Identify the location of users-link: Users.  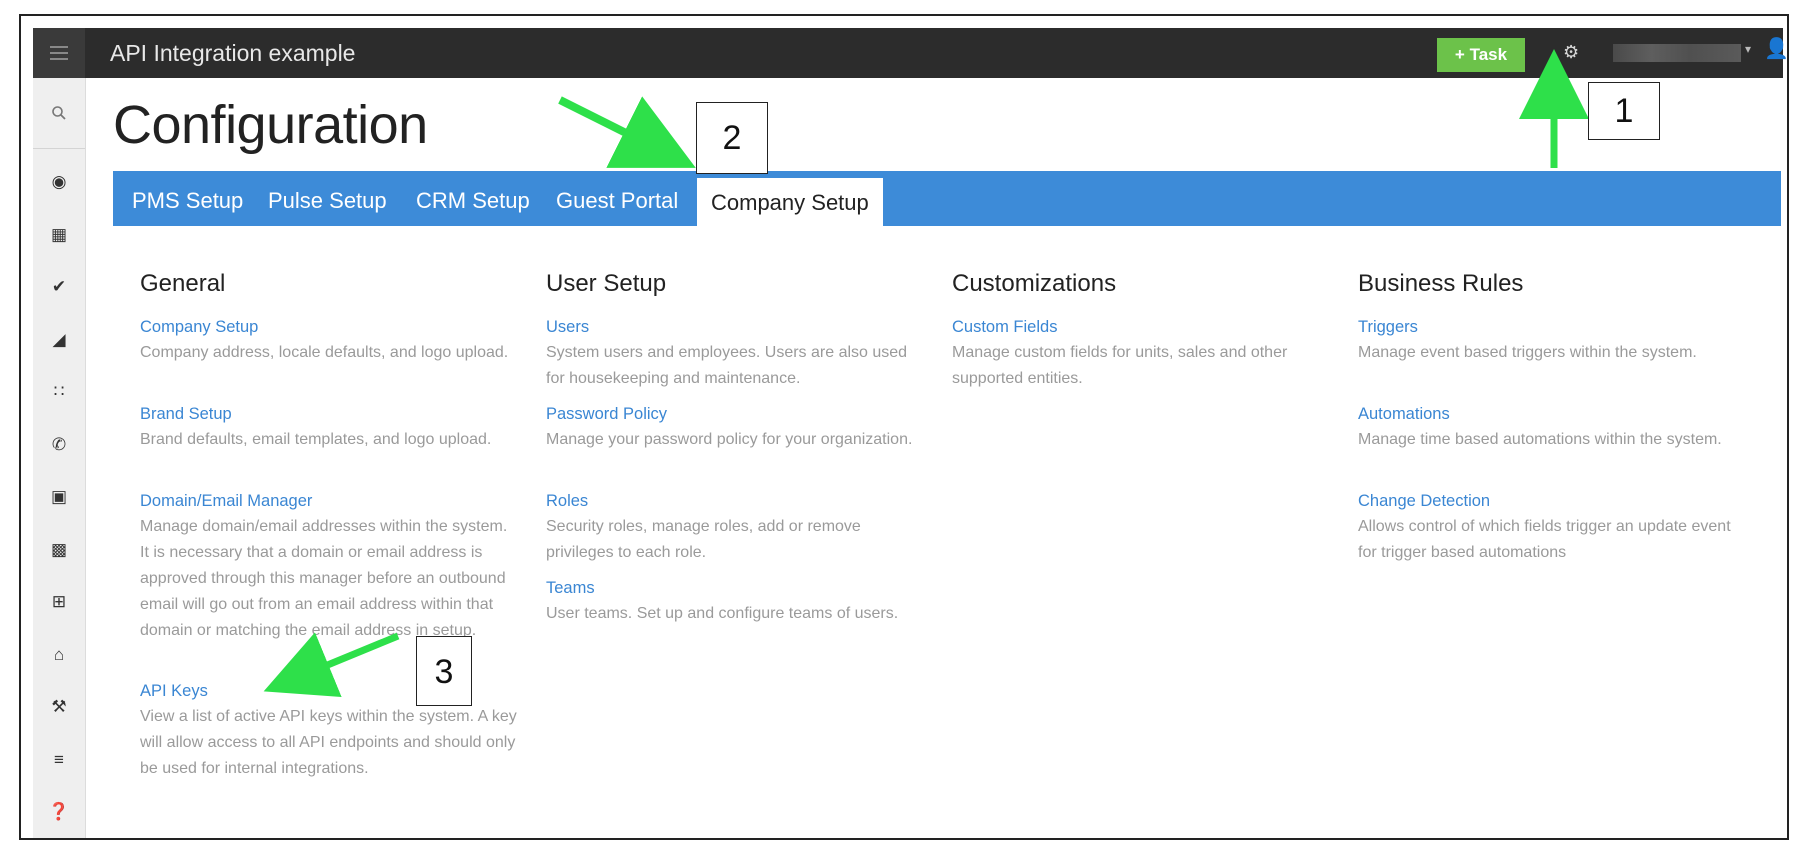
(736, 327).